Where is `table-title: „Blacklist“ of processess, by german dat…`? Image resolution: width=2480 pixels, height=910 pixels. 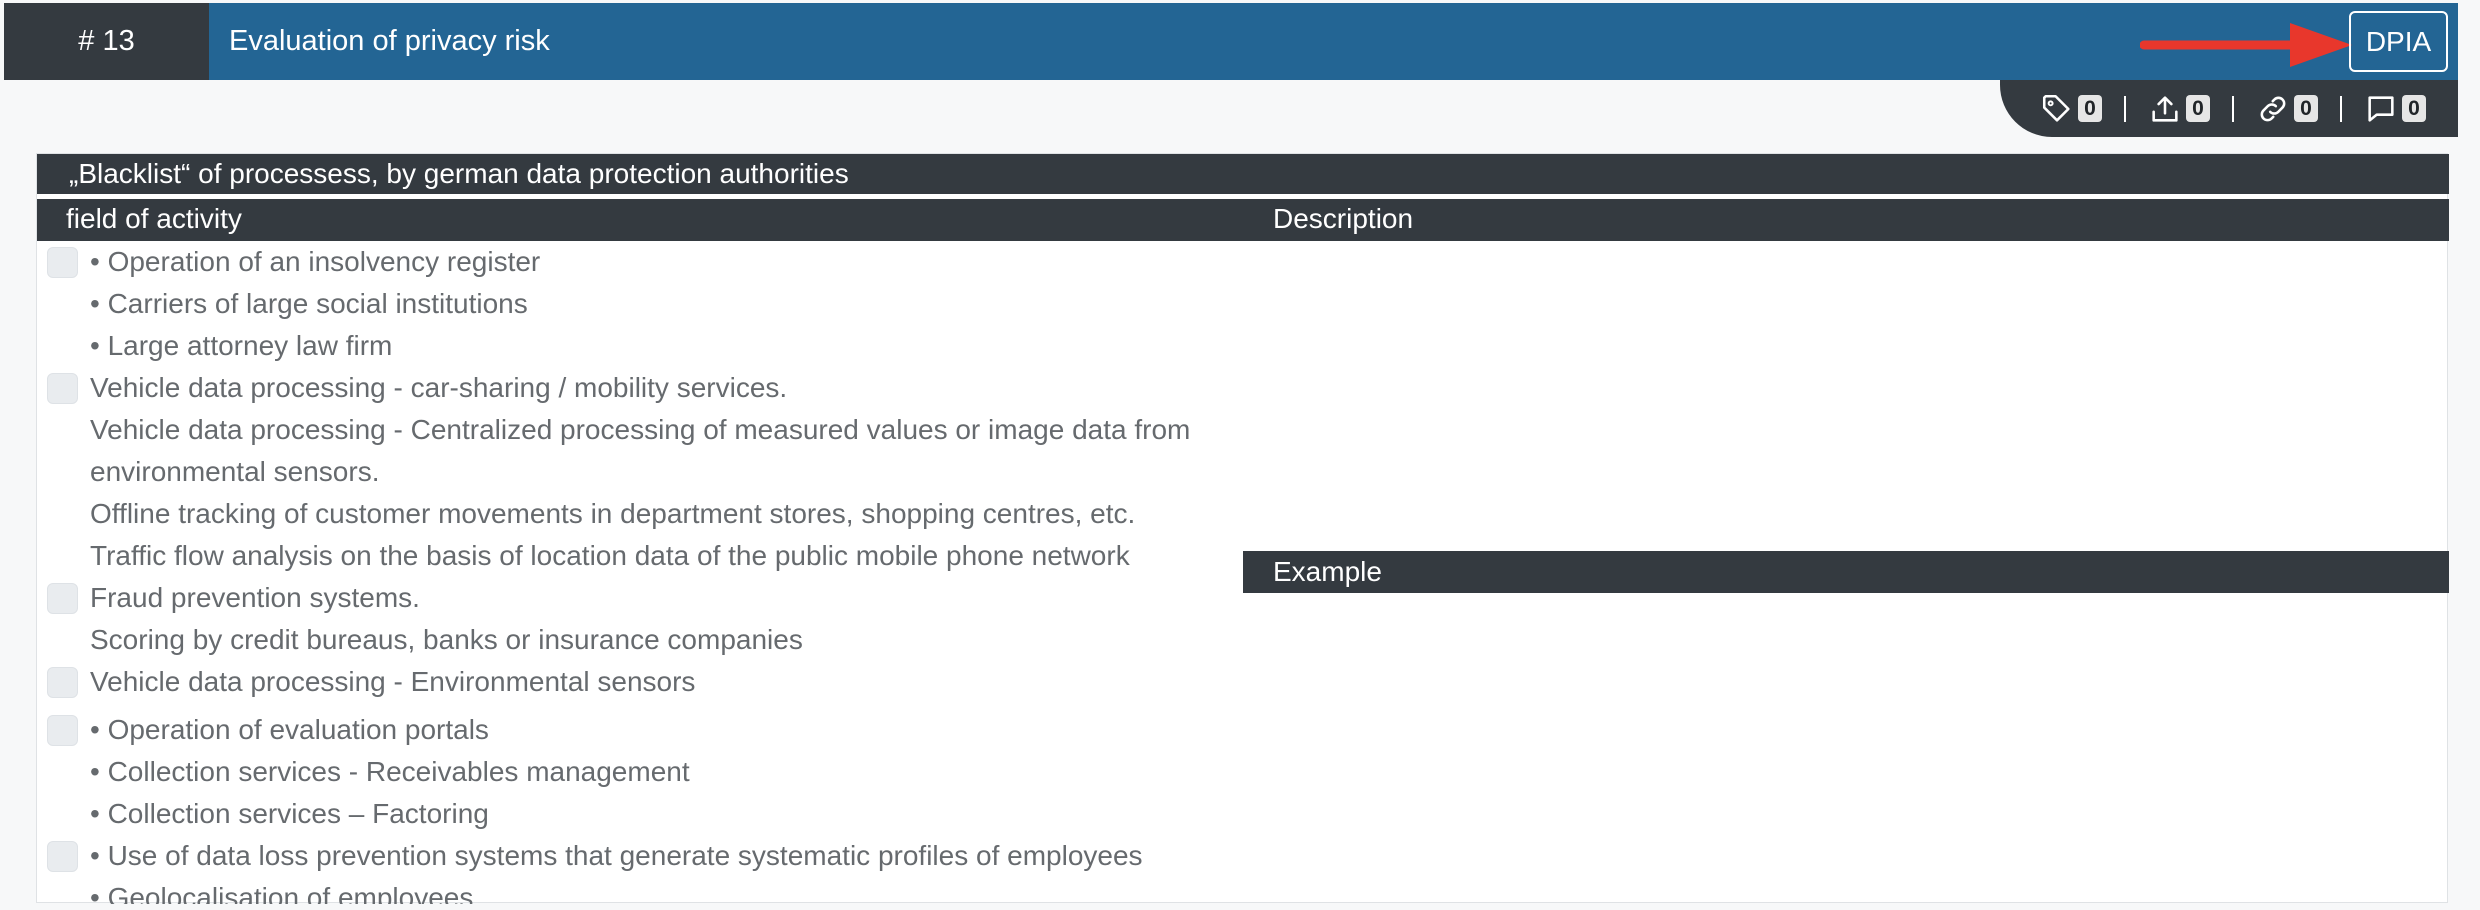 table-title: „Blacklist“ of processess, by german dat… is located at coordinates (1243, 174).